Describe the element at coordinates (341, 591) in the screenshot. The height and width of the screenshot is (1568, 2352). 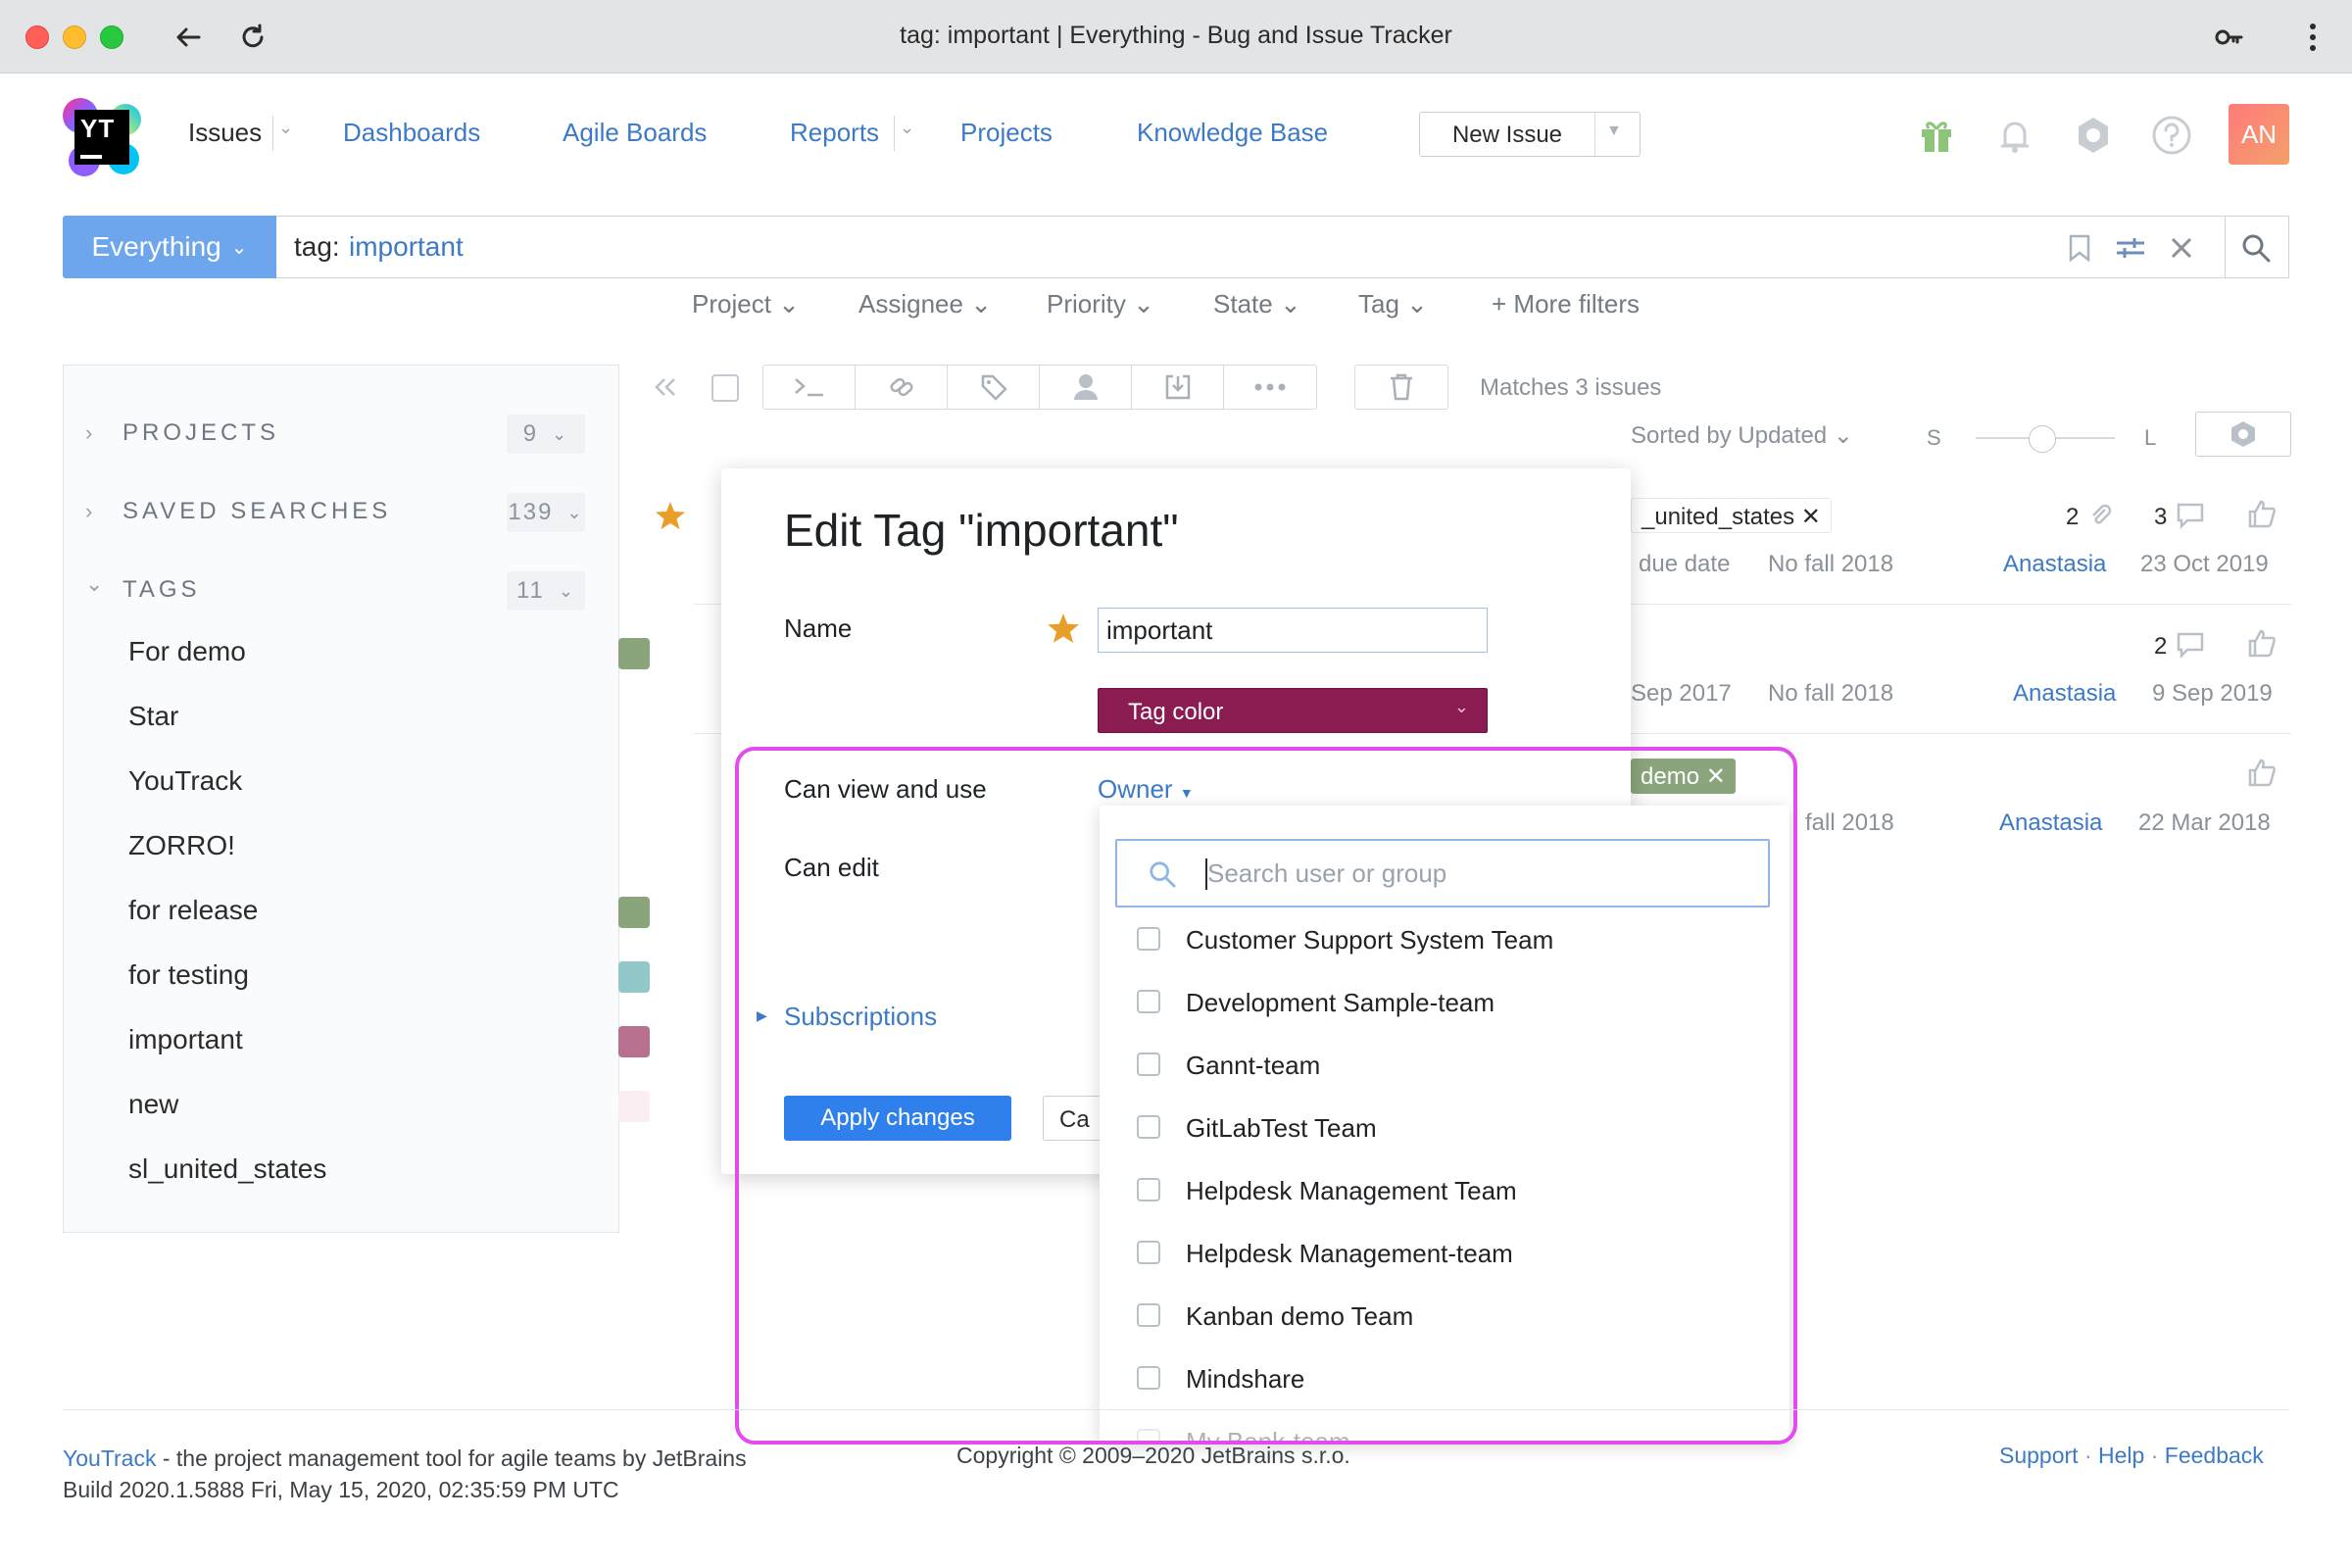
I see `sidebar-section-tags: ⌄ TAGS 11 ⌄` at that location.